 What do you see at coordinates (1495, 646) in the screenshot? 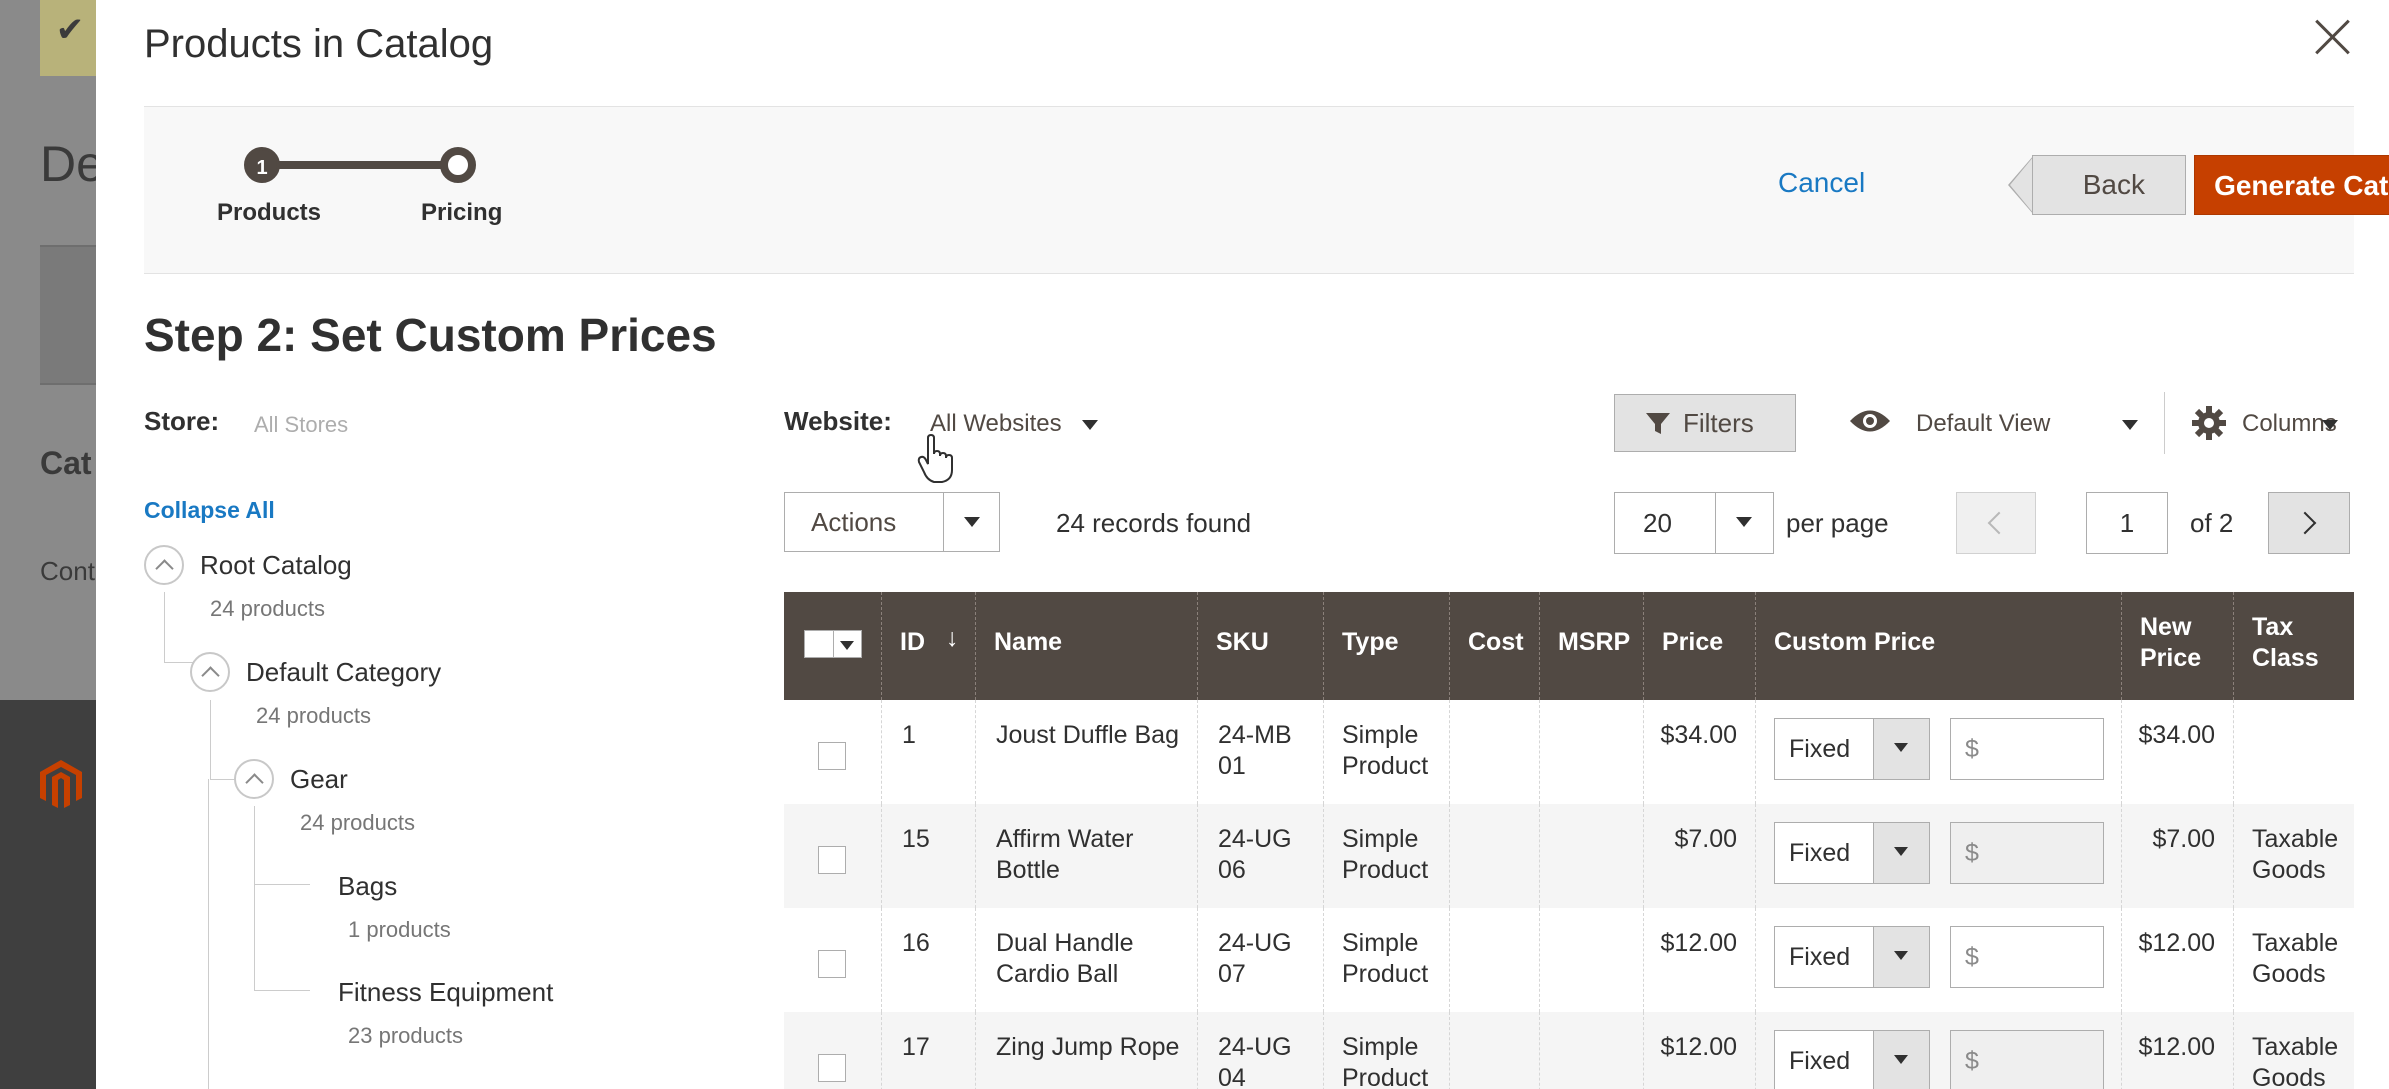
I see `column-header-cost: Cost` at bounding box center [1495, 646].